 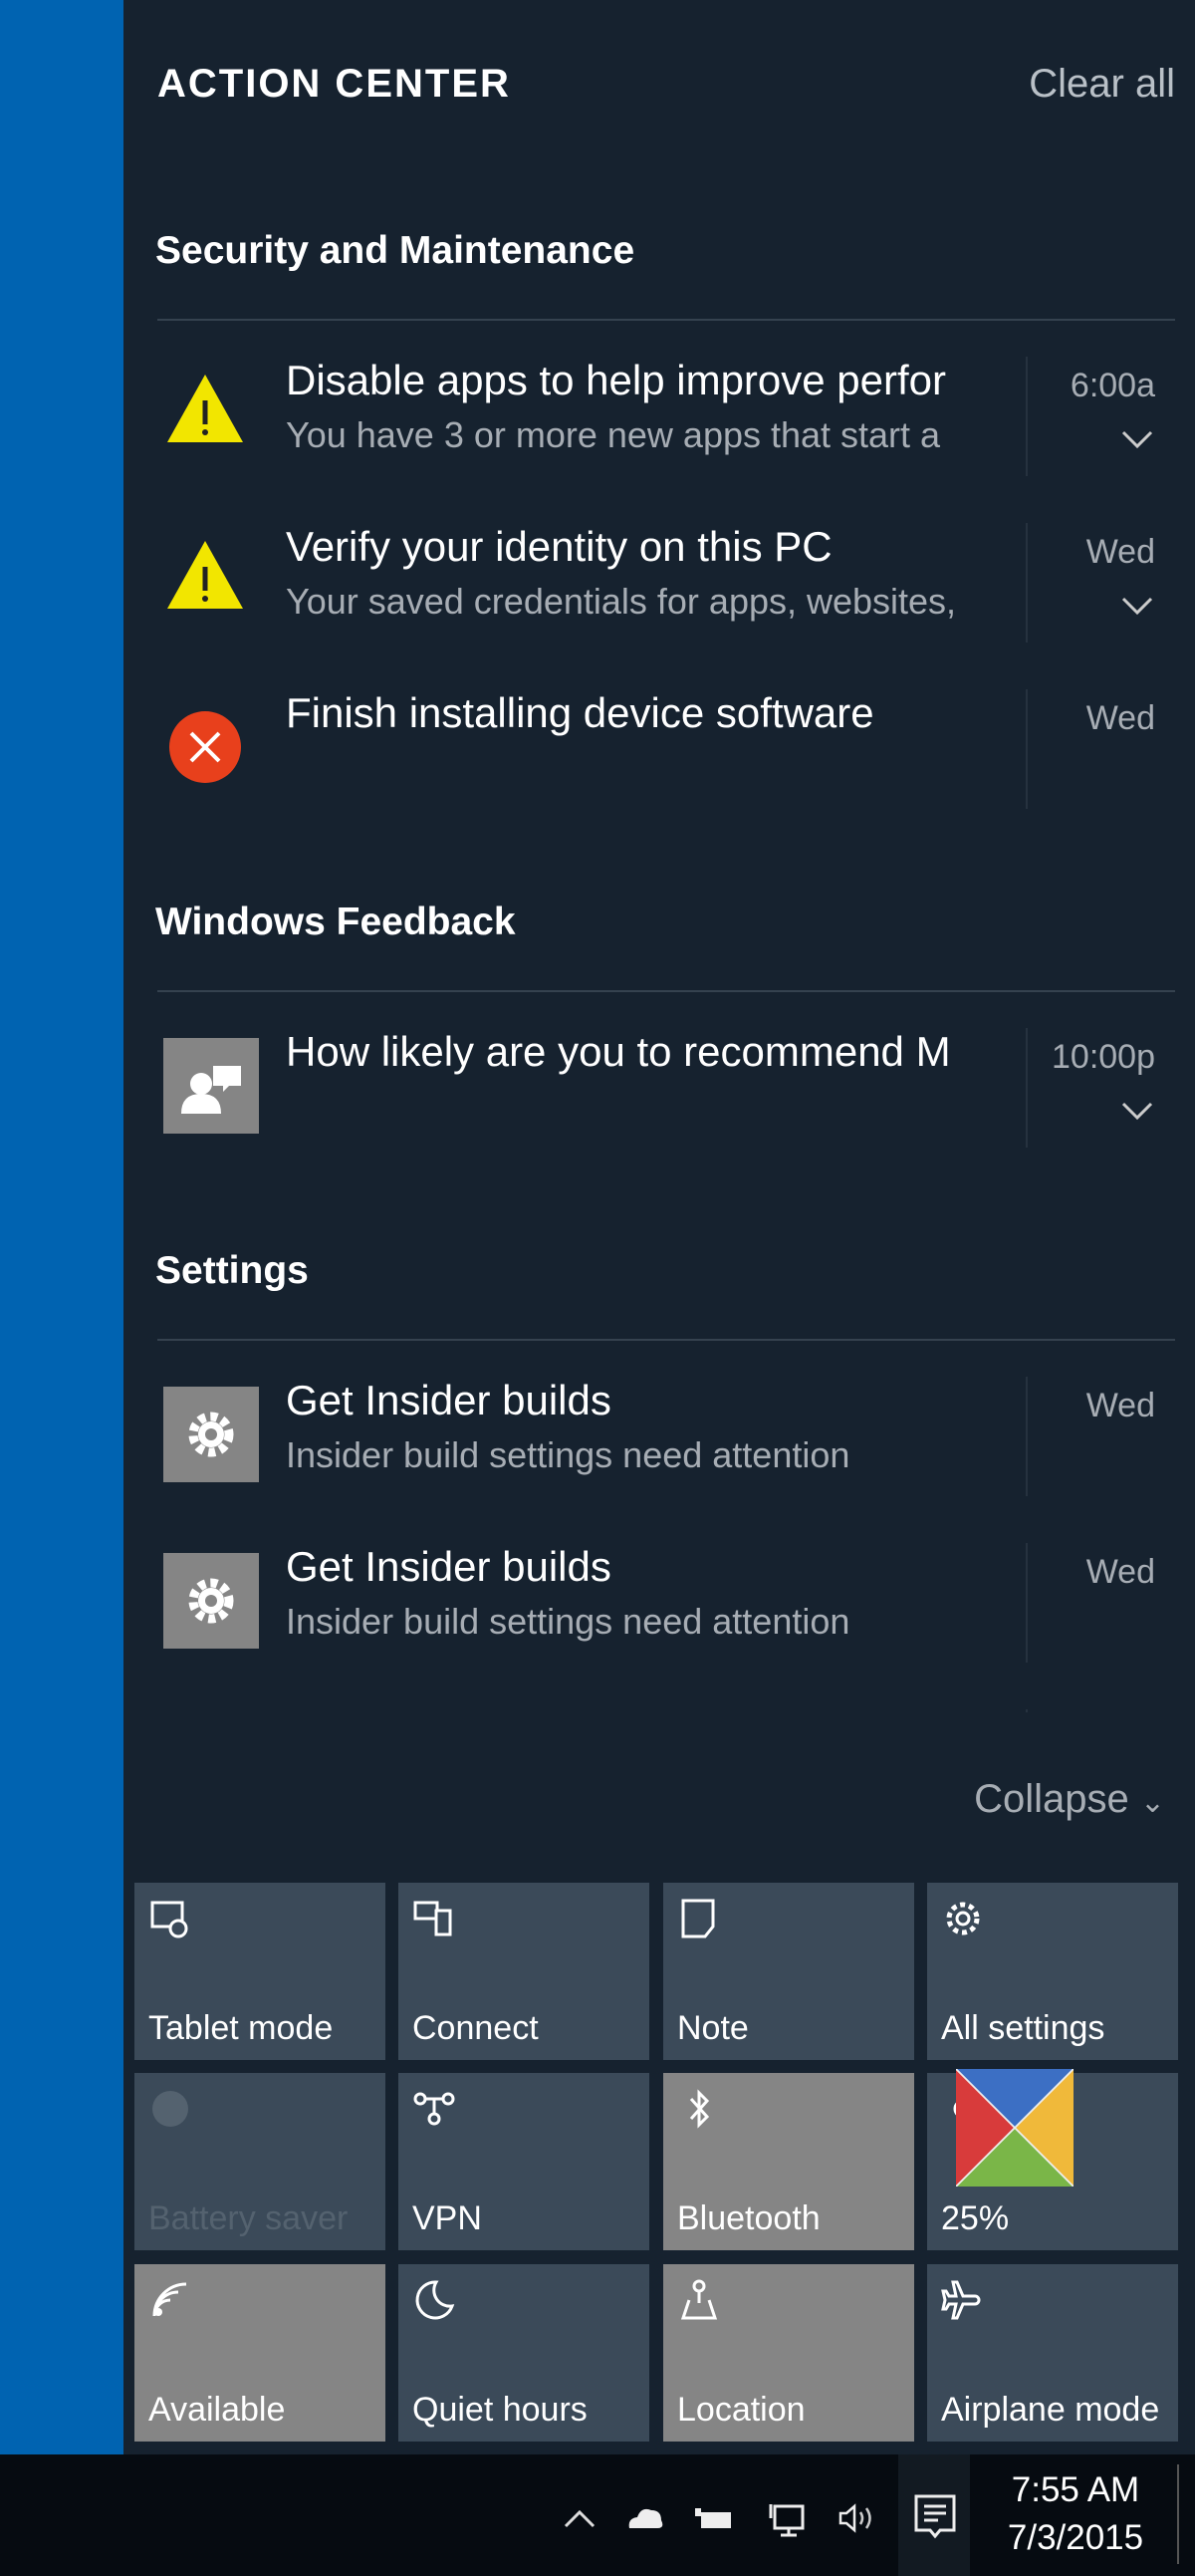 What do you see at coordinates (1152, 1802) in the screenshot?
I see `chevron-down-icon: ⌄` at bounding box center [1152, 1802].